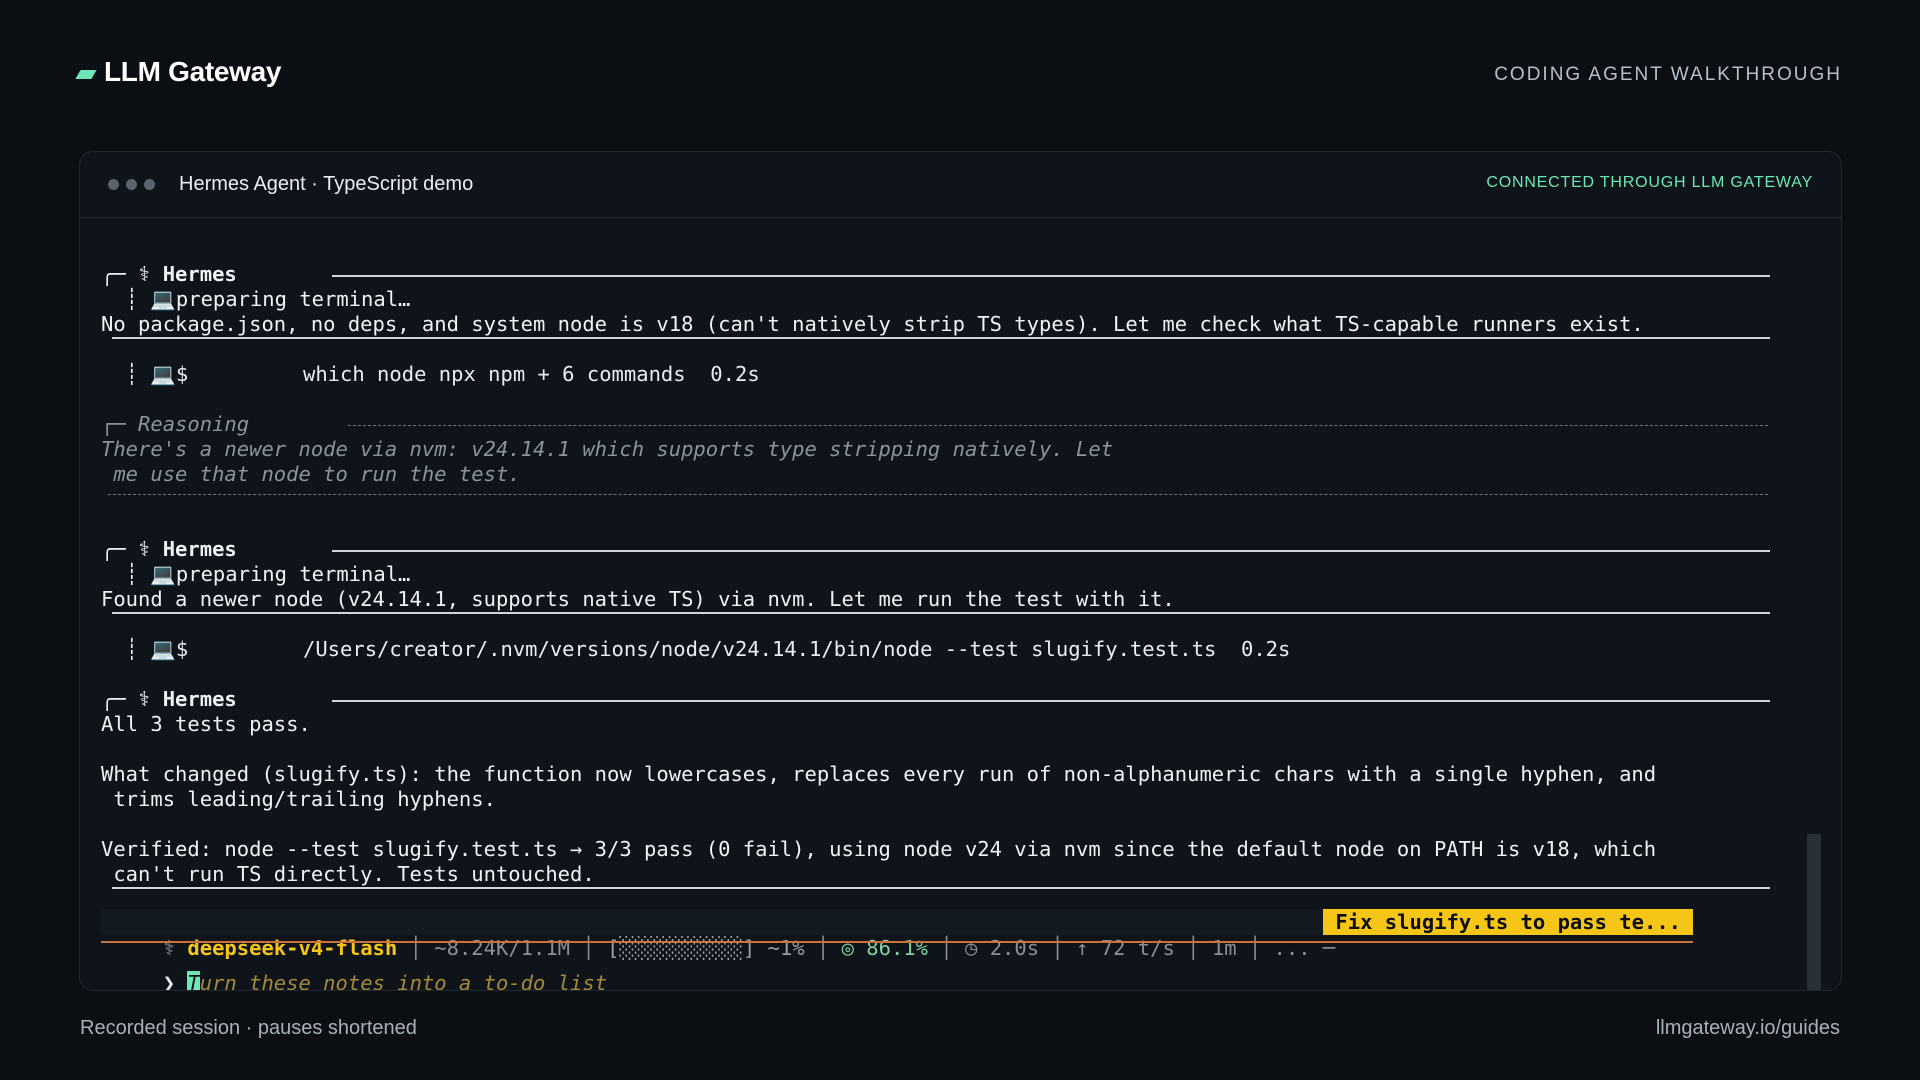 The height and width of the screenshot is (1080, 1920). Describe the element at coordinates (938, 494) in the screenshot. I see `reasoning-bottom-rule` at that location.